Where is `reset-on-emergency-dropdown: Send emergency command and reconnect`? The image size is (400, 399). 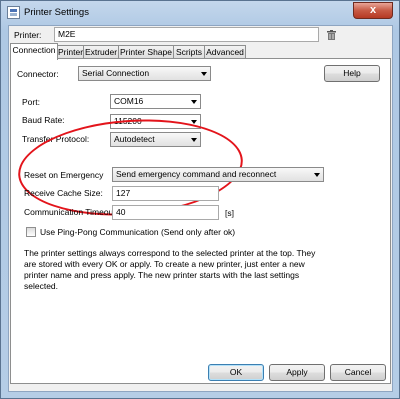
reset-on-emergency-dropdown: Send emergency command and reconnect is located at coordinates (218, 174).